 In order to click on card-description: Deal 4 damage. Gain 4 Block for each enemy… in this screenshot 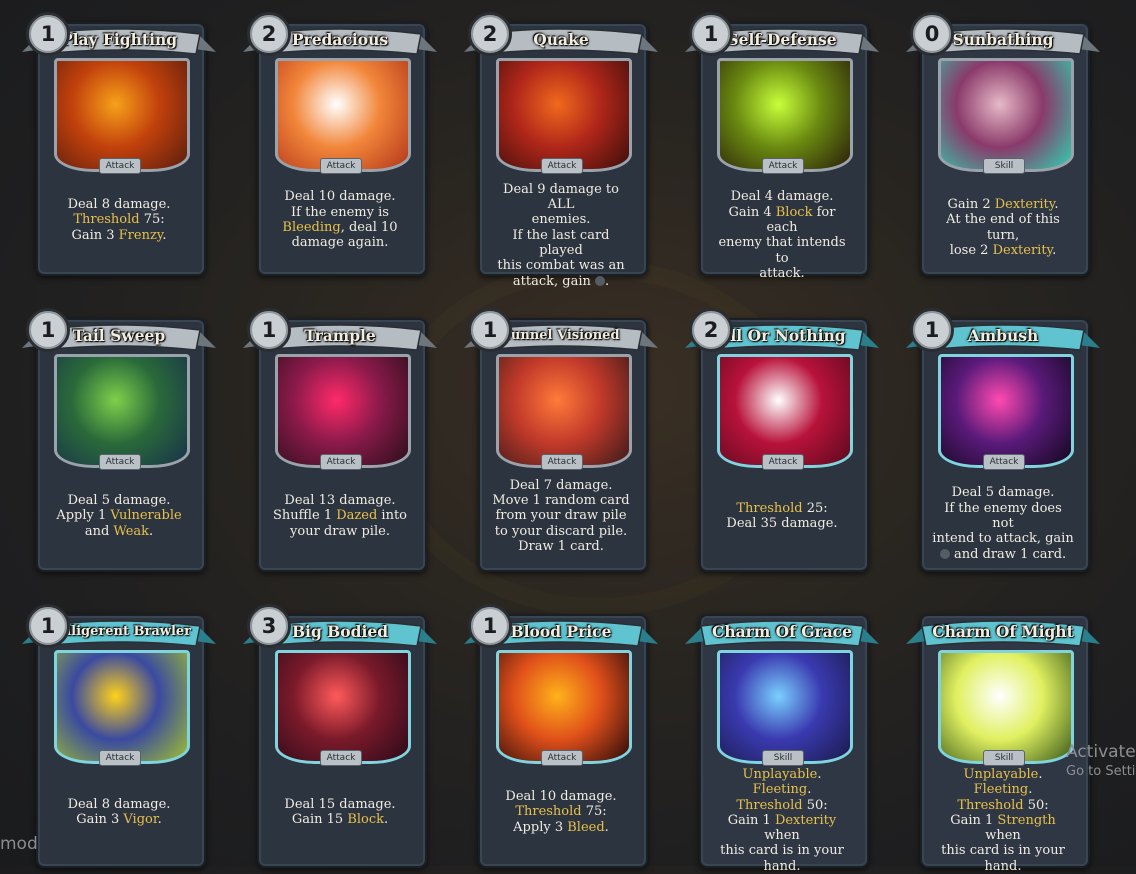, I will do `click(782, 235)`.